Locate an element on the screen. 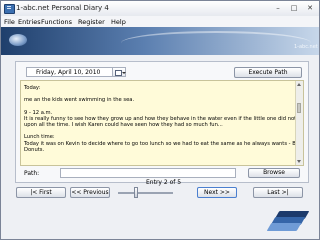 Image resolution: width=320 pixels, height=240 pixels. entry-date: Friday, April 10, 2010 is located at coordinates (68, 72).